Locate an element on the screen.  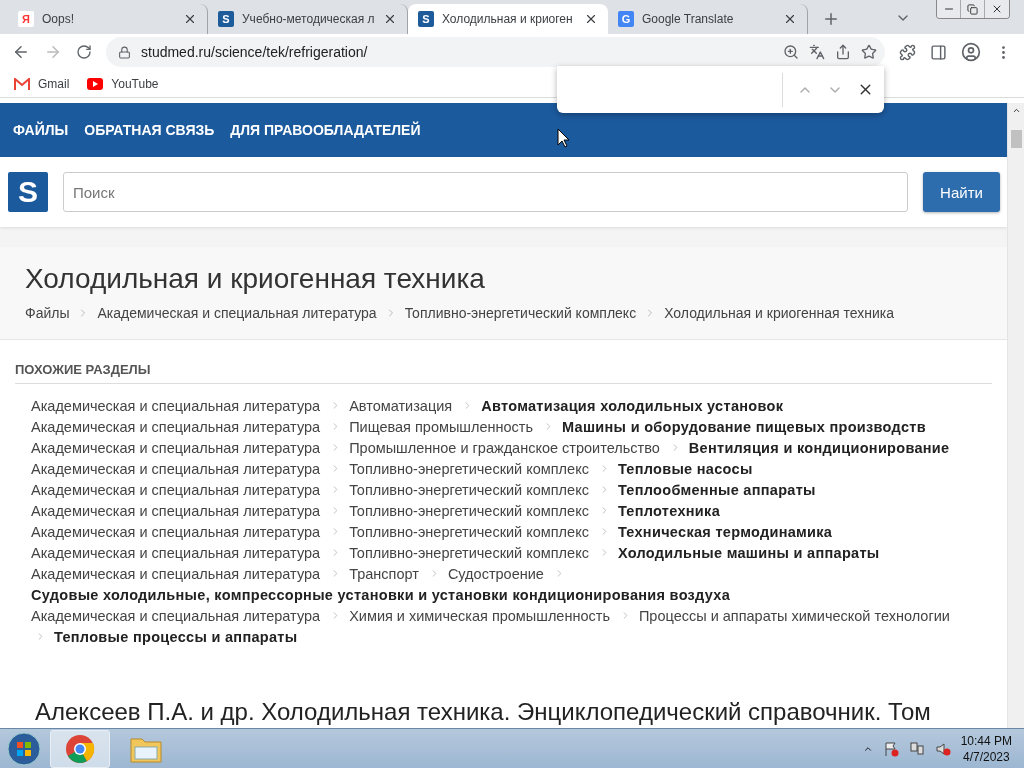
page-title: Холодильная и криогенная техника is located at coordinates (255, 279).